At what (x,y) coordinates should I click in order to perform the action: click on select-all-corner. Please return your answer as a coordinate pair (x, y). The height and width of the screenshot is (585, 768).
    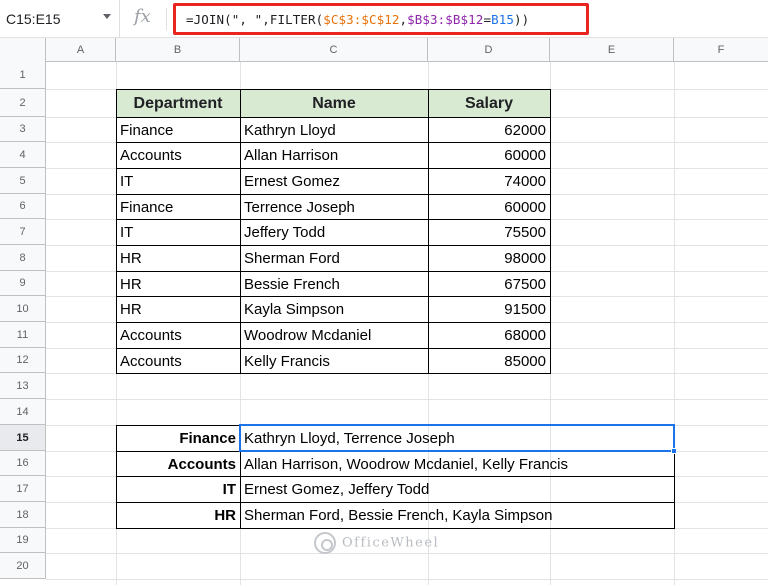
    Looking at the image, I should click on (23, 50).